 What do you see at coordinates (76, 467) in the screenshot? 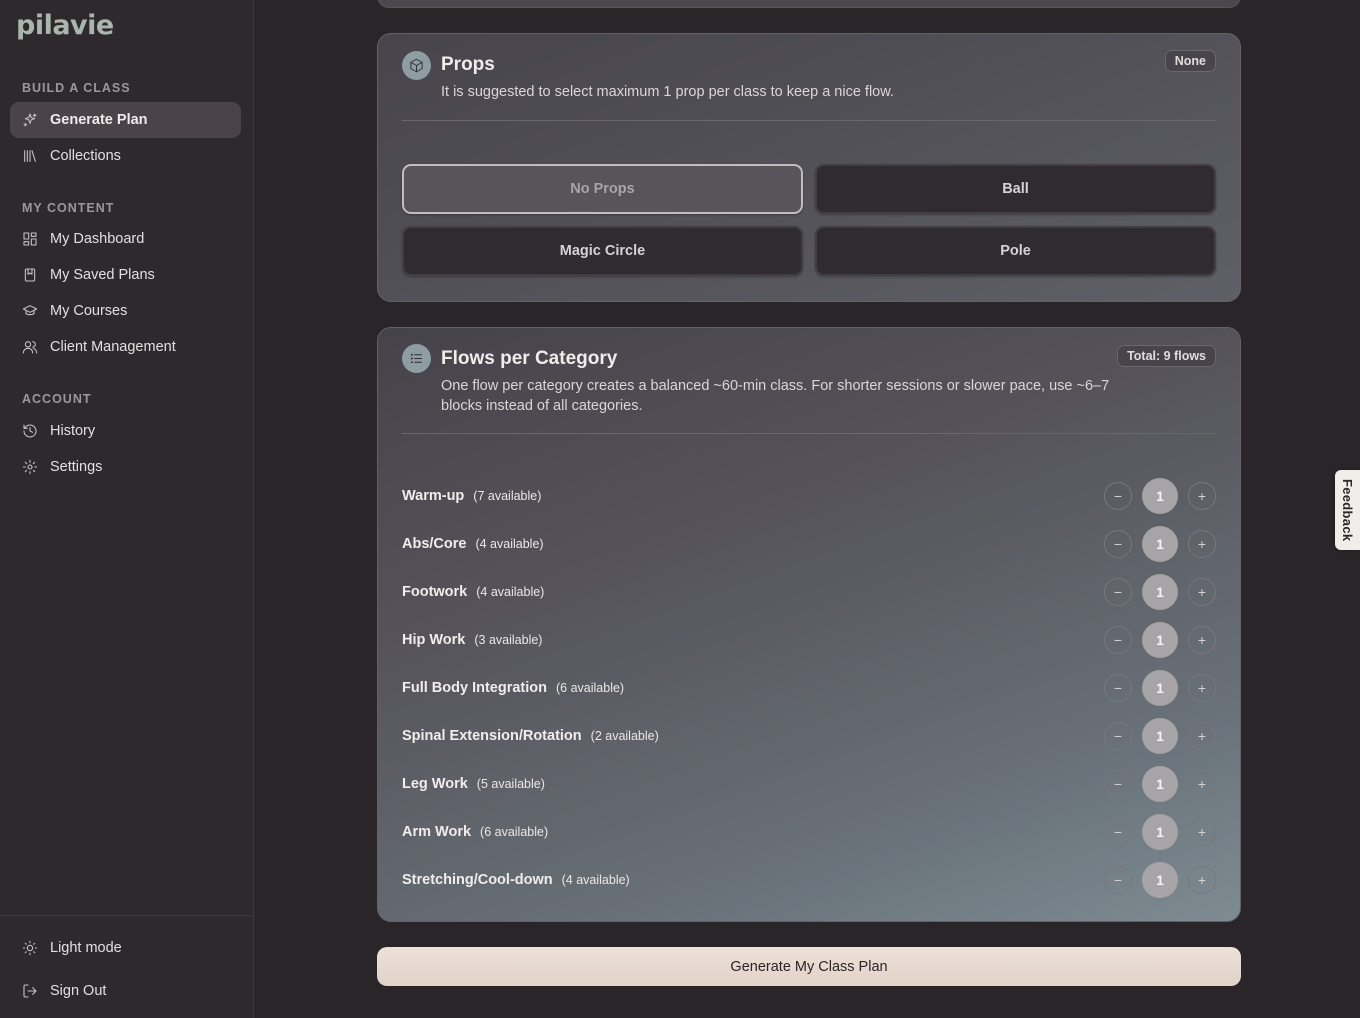
I see `sidebar-item-label: Settings` at bounding box center [76, 467].